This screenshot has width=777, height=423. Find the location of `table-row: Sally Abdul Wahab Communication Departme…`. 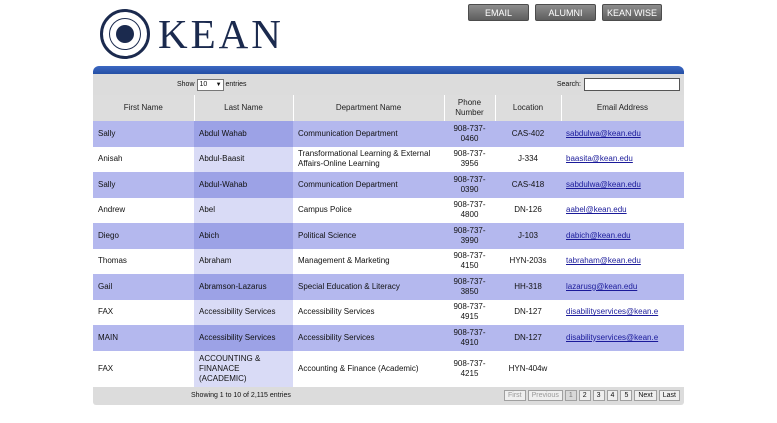

table-row: Sally Abdul Wahab Communication Departme… is located at coordinates (388, 134).